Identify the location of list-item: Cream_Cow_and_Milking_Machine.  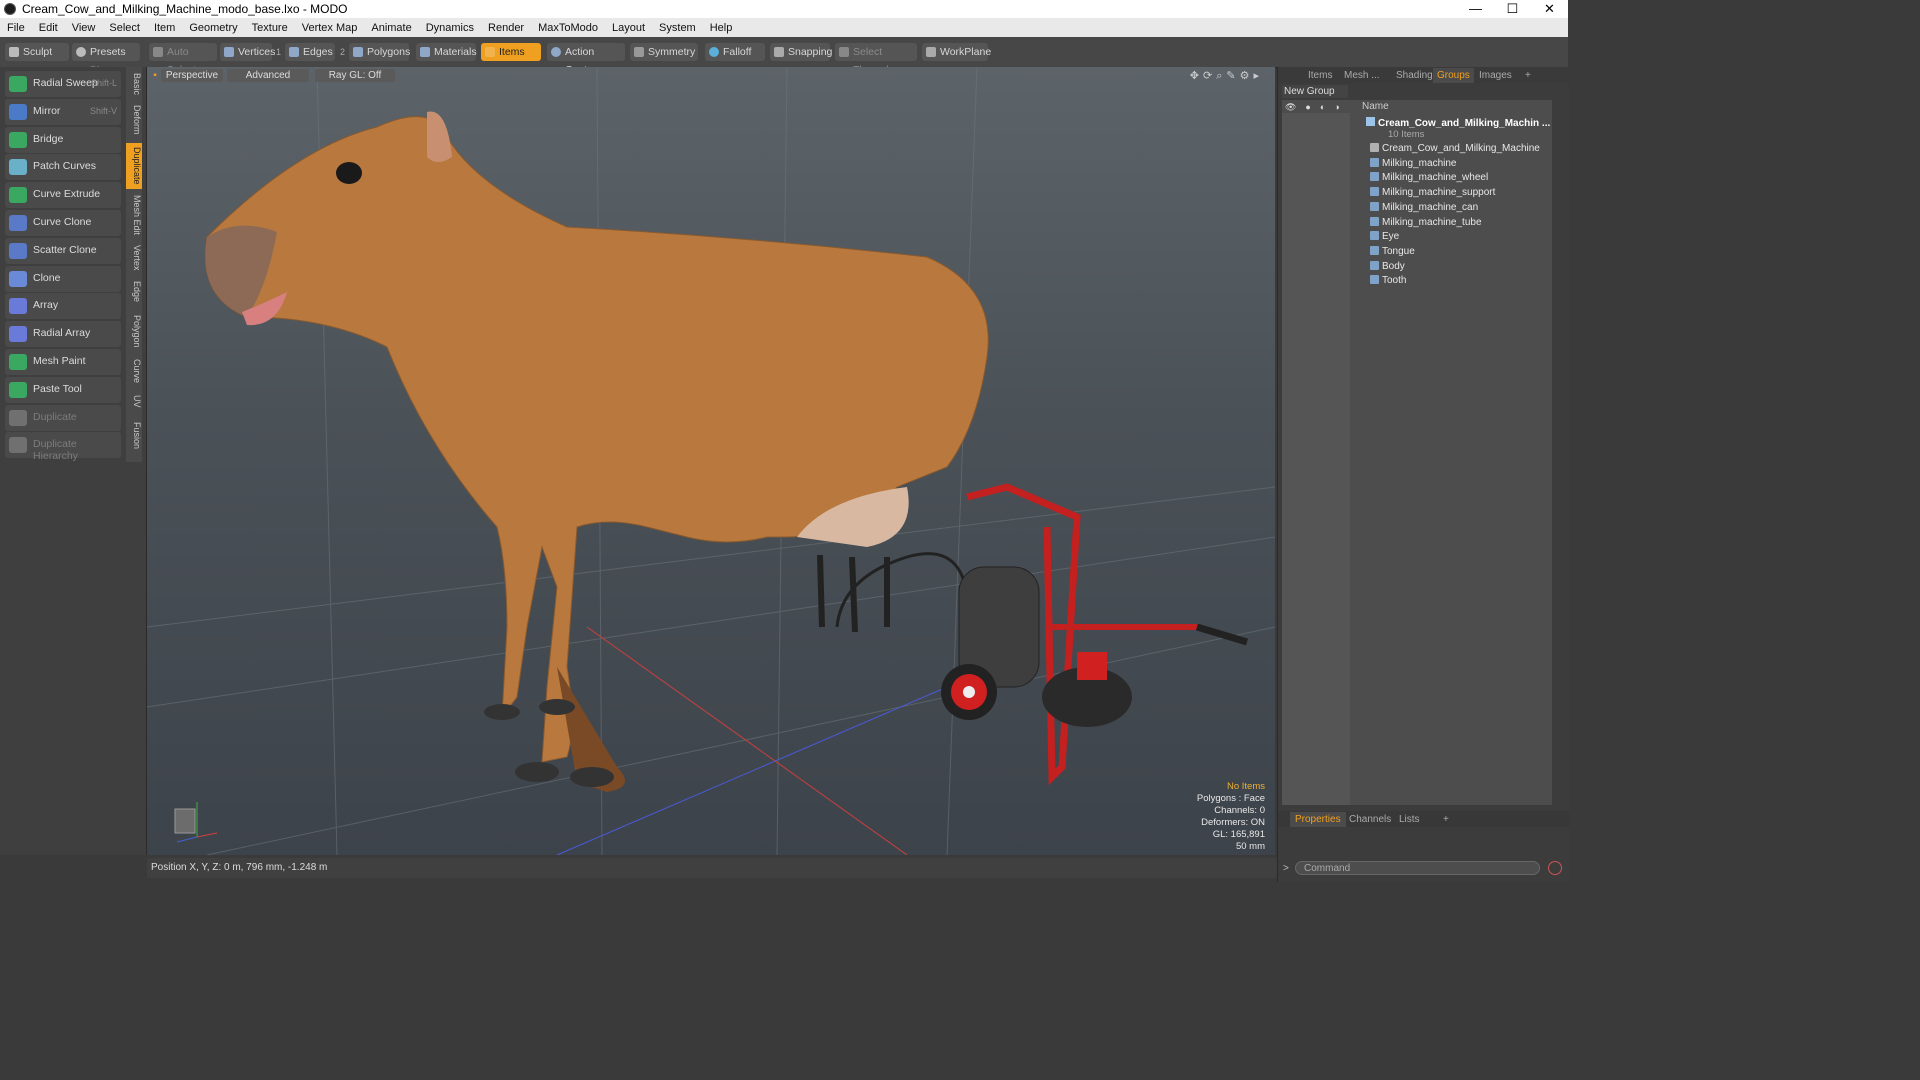
(1455, 148).